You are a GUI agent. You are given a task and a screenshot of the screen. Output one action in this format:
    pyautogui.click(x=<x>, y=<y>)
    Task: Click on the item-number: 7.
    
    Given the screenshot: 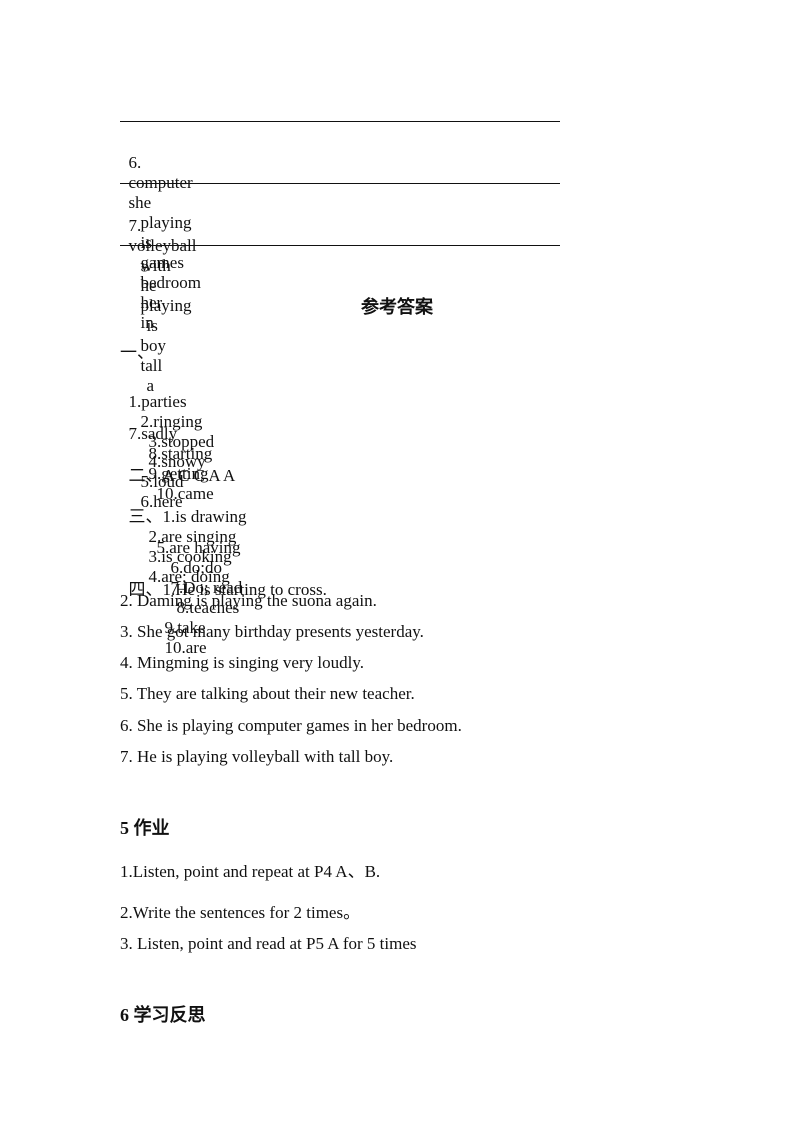 What is the action you would take?
    pyautogui.click(x=135, y=225)
    